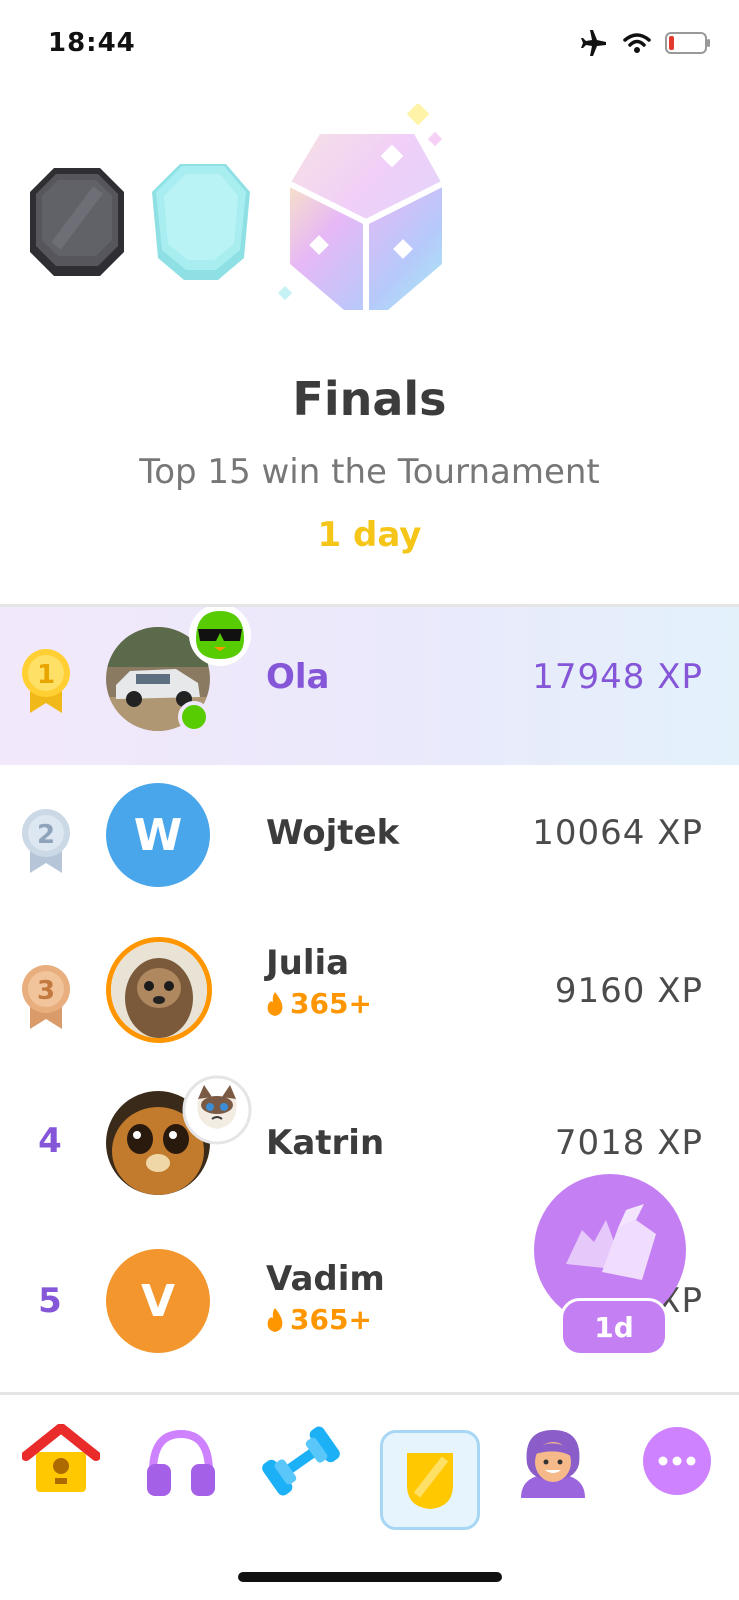 Image resolution: width=739 pixels, height=1600 pixels. I want to click on medal-rank: 2, so click(46, 835).